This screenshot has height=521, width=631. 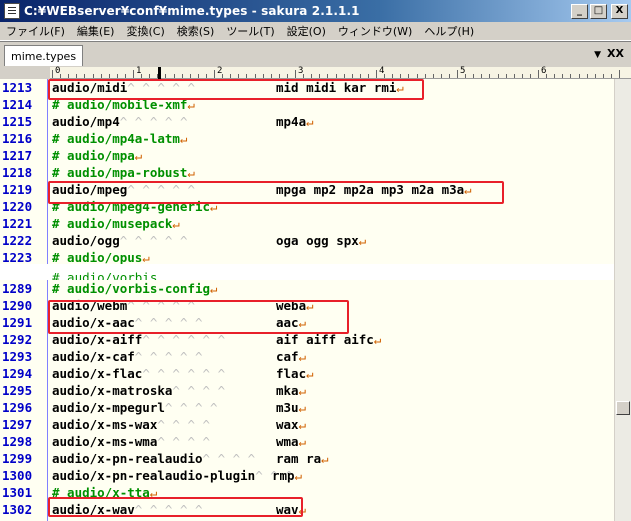 I want to click on code-line: 1296 audio/x-mpegurl^ ^ ^ ^ m3u↵, so click(x=306, y=407).